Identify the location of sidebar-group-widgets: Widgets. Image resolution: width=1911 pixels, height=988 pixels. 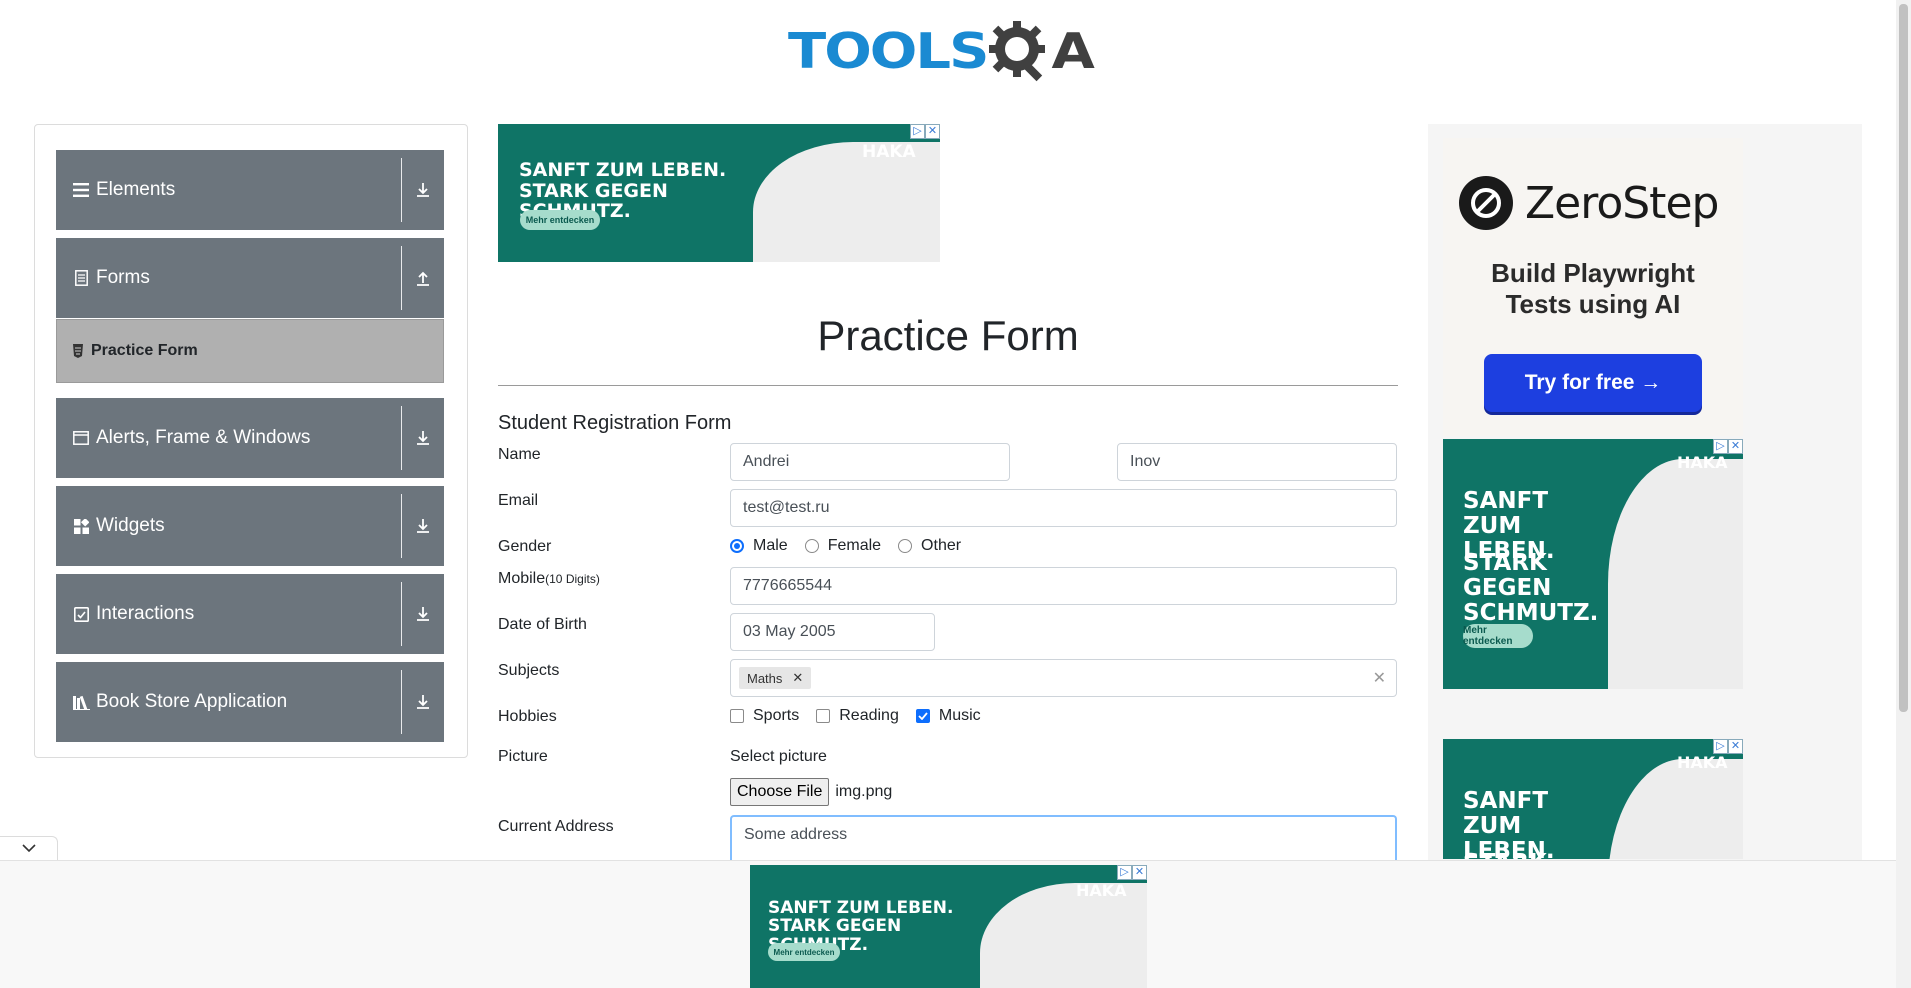
(250, 526).